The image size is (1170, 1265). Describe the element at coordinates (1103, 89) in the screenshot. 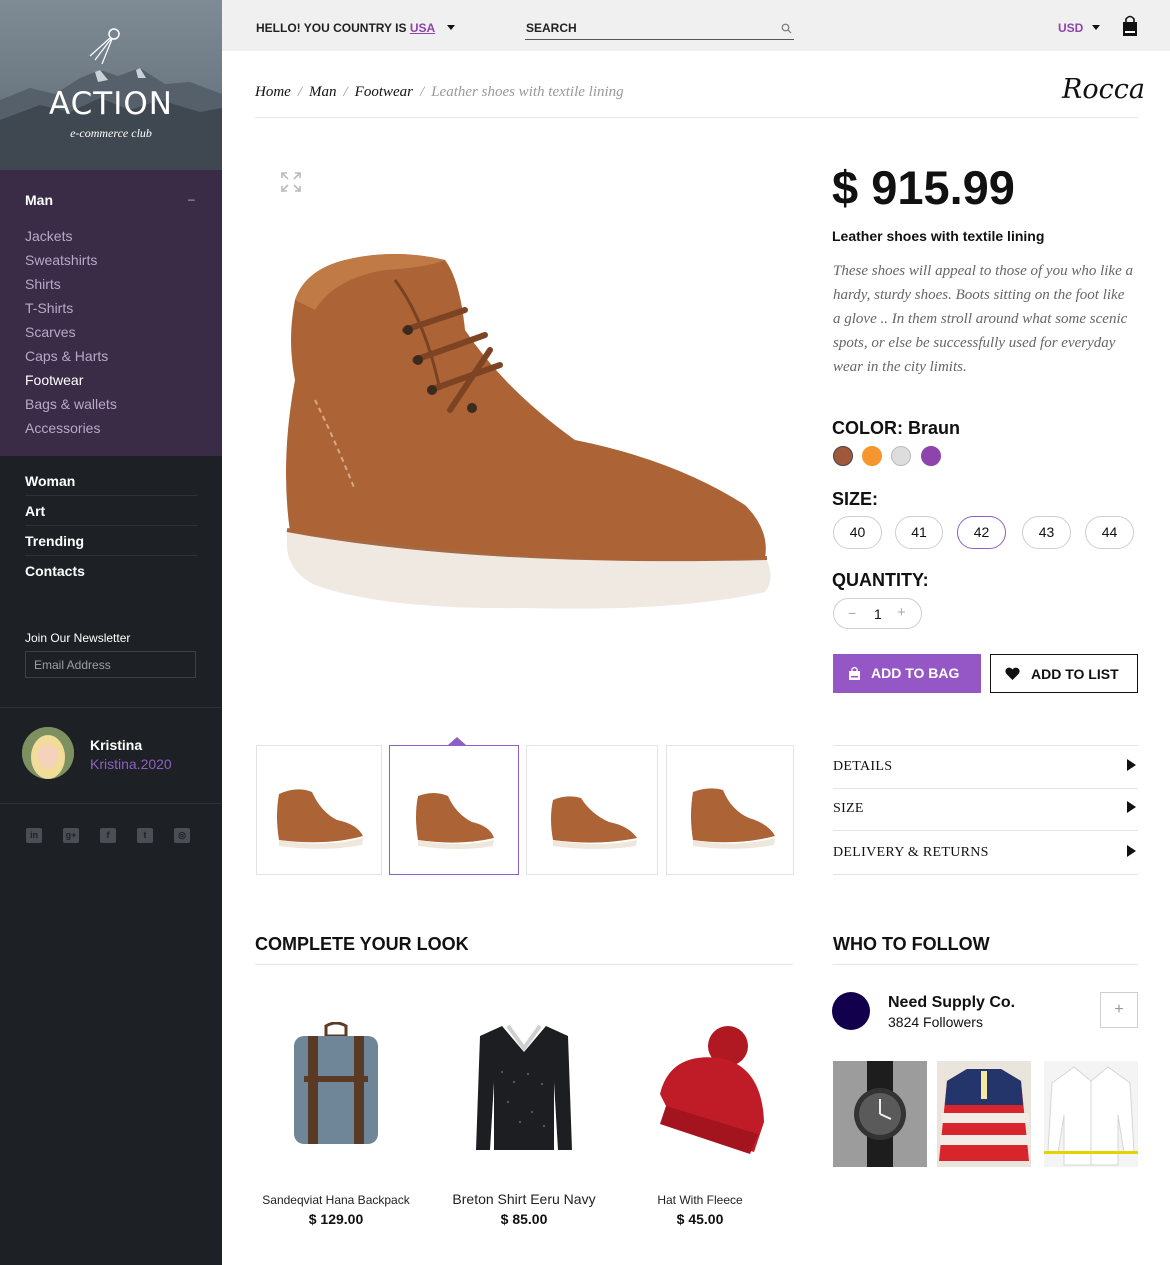

I see `brand-logo: Rocca` at that location.